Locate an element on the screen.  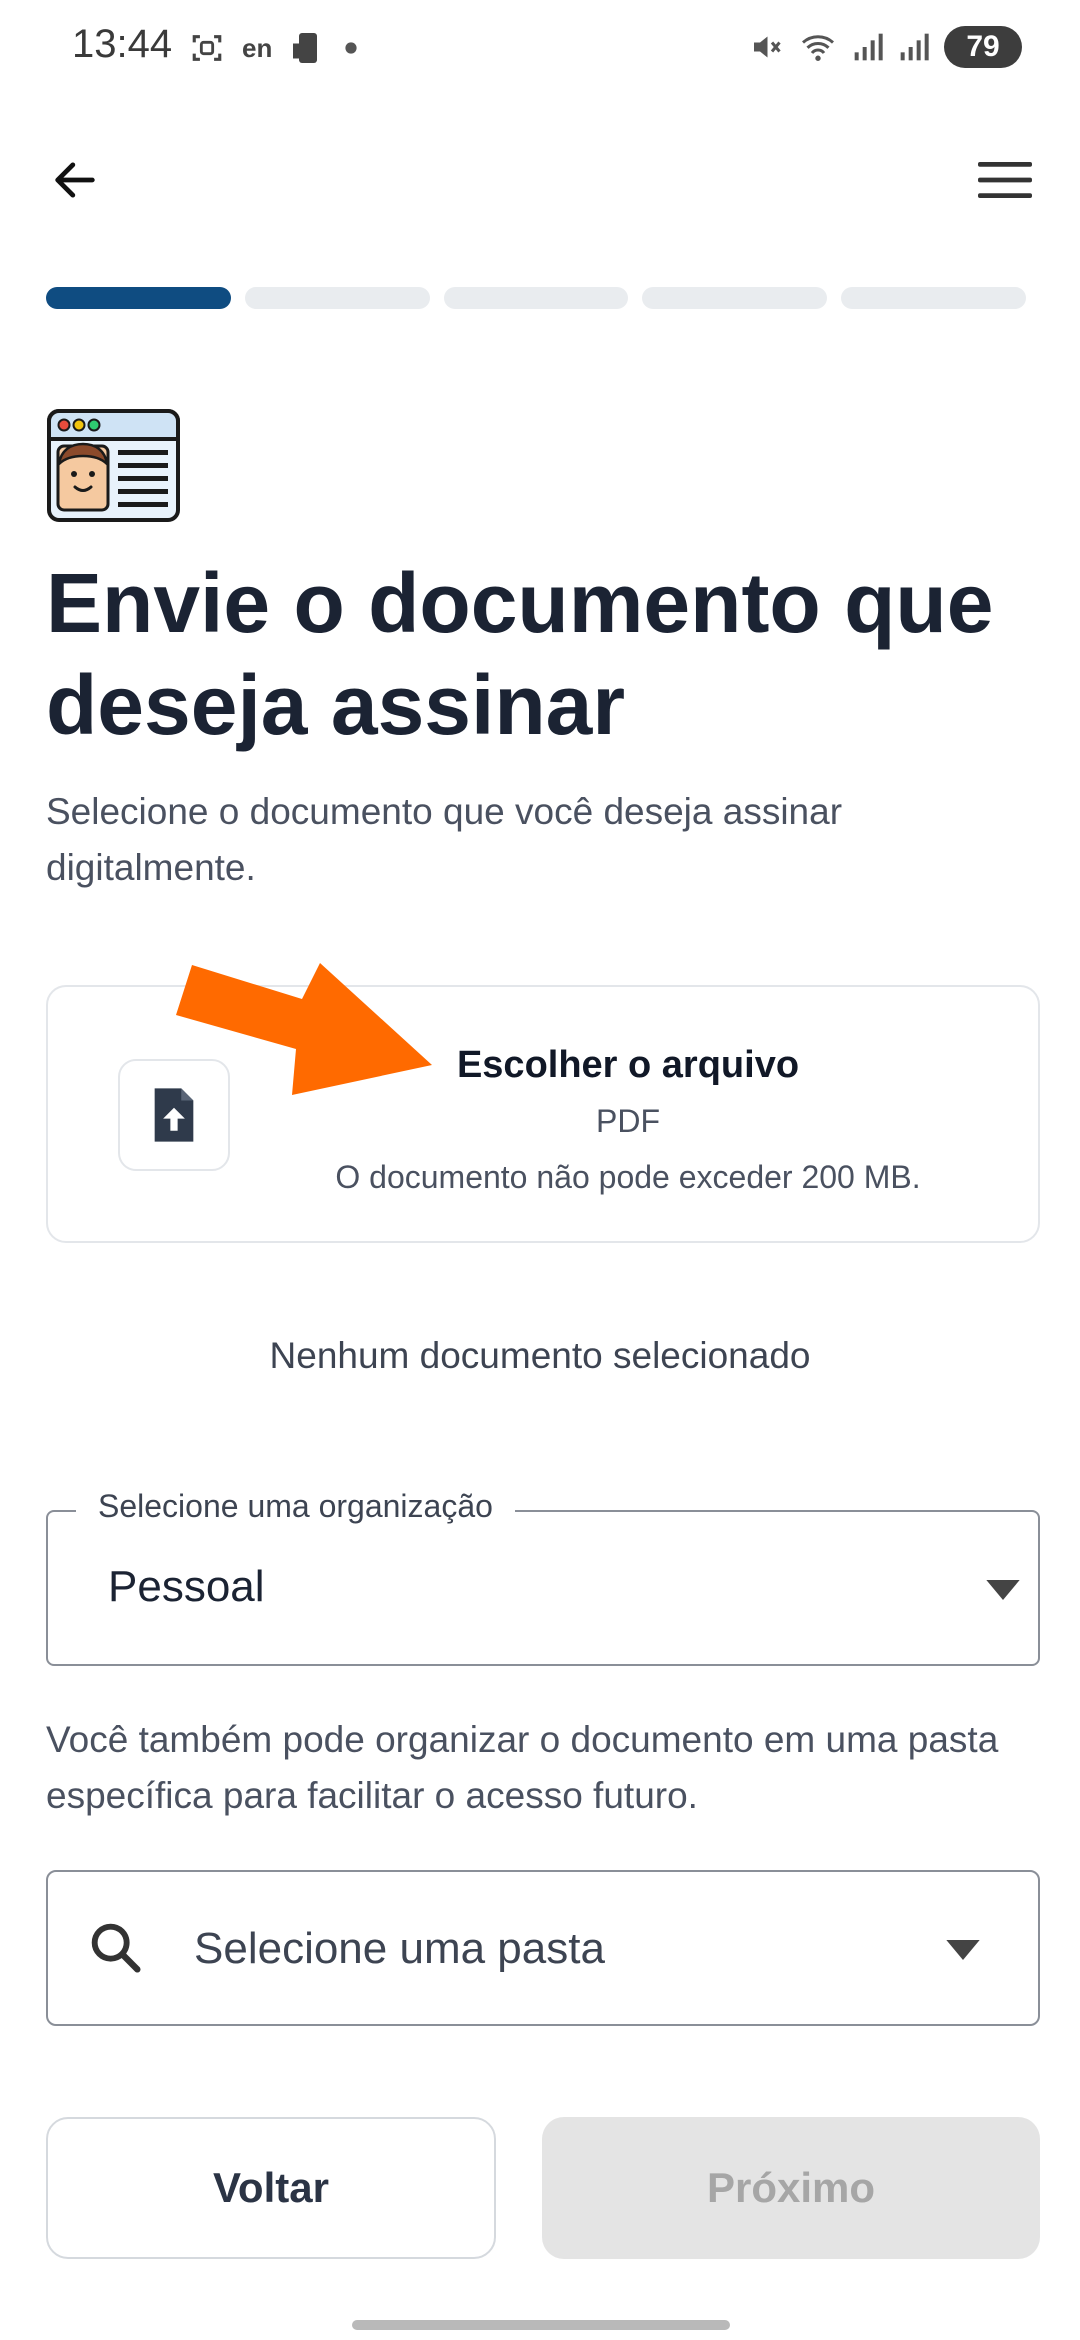
back-button is located at coordinates (75, 180).